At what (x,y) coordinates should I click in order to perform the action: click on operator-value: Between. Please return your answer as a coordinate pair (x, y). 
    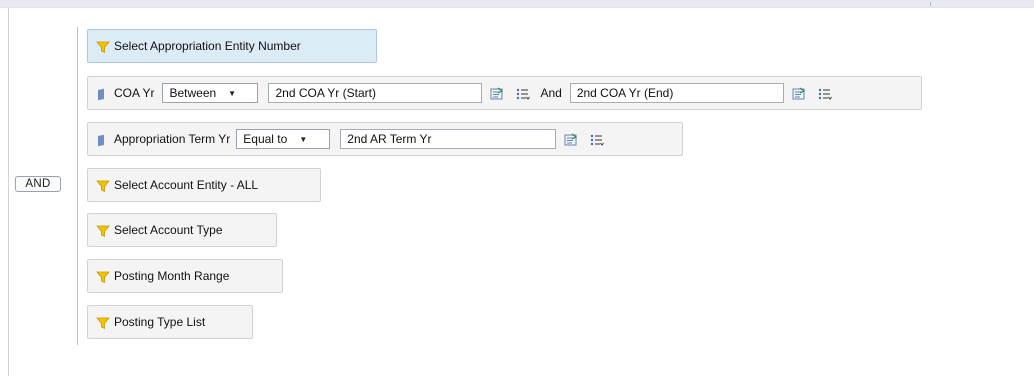
    Looking at the image, I should click on (193, 93).